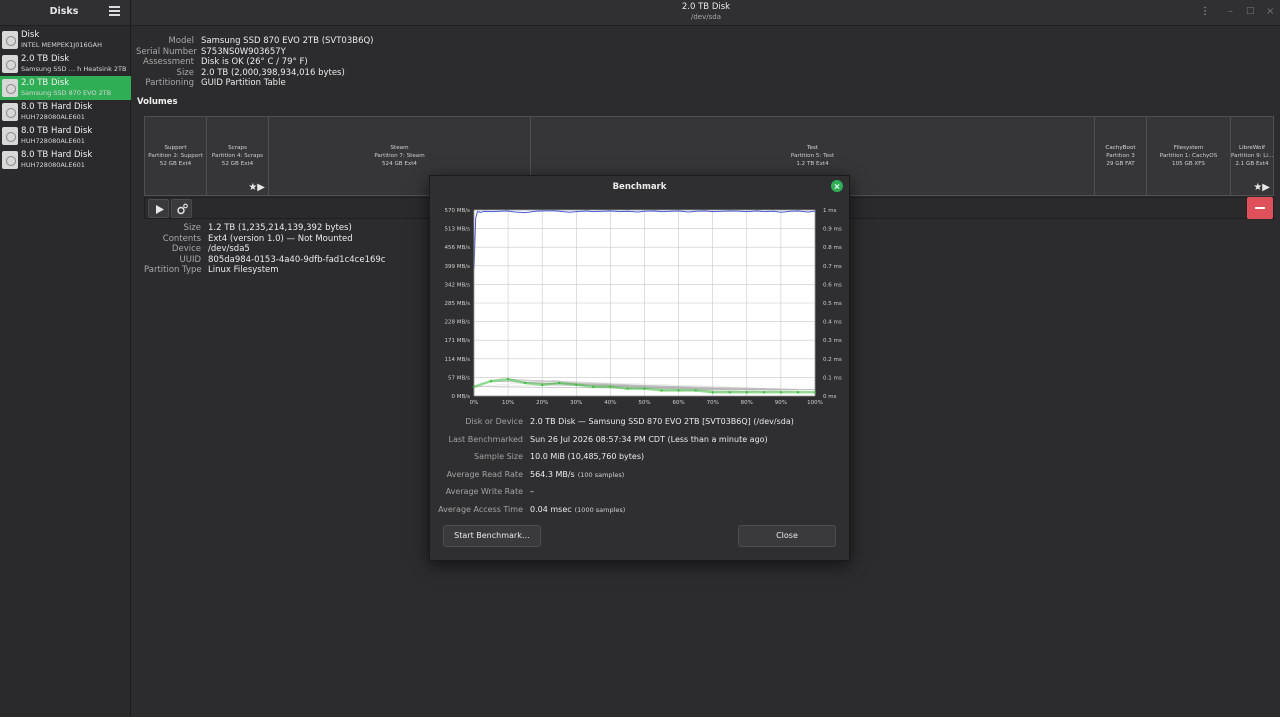  Describe the element at coordinates (297, 259) in the screenshot. I see `volume-info-value: 805da984-0153-4a40-9dfb-fad1c4ce169c` at that location.